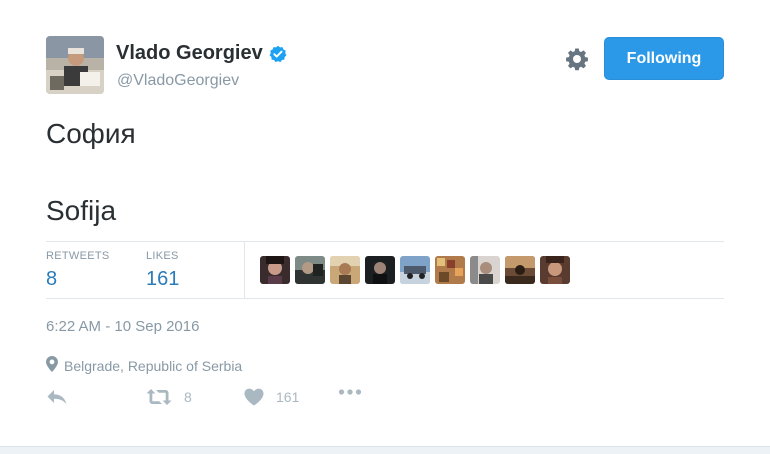 The image size is (770, 454). What do you see at coordinates (385, 450) in the screenshot?
I see `page-bottom-edge` at bounding box center [385, 450].